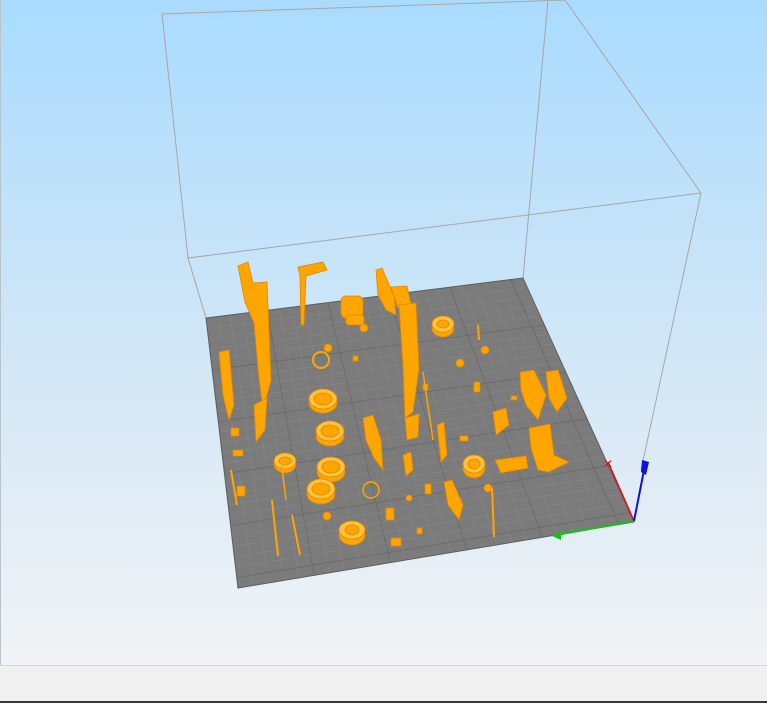 The height and width of the screenshot is (703, 767). I want to click on status-bar, so click(383, 684).